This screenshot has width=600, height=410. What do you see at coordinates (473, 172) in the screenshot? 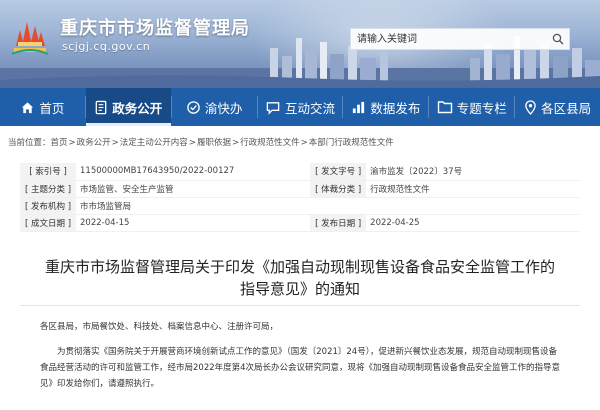
I see `doc-number-value: 渝市监发〔2022〕37号` at bounding box center [473, 172].